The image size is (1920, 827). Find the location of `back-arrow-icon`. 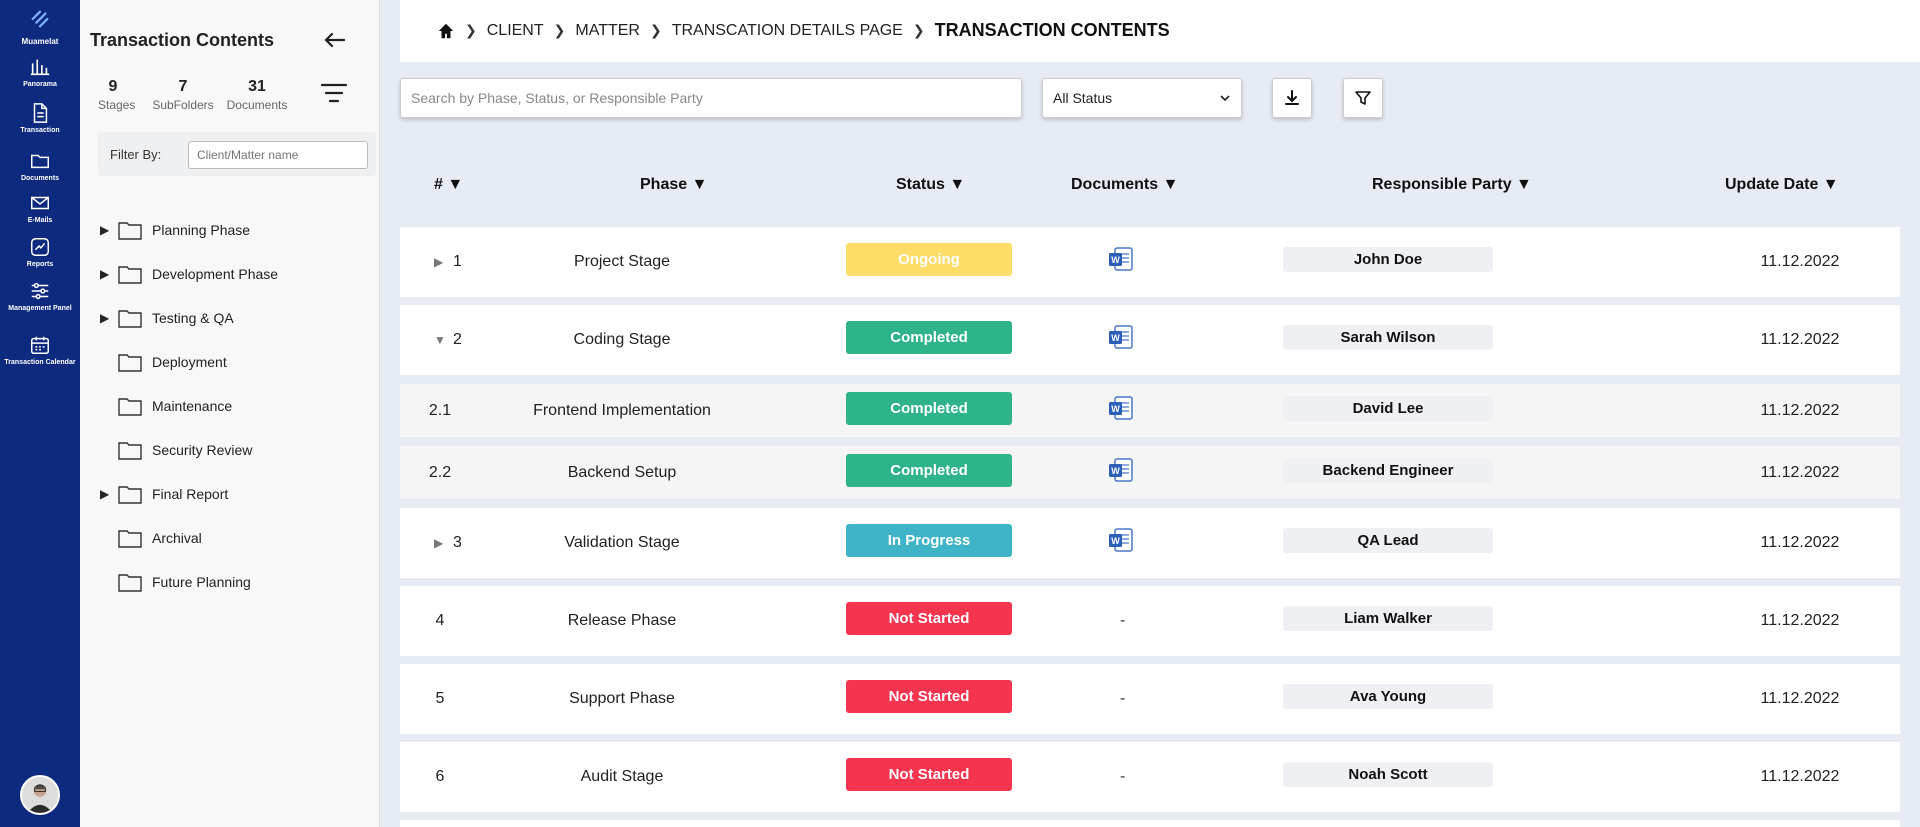

back-arrow-icon is located at coordinates (334, 40).